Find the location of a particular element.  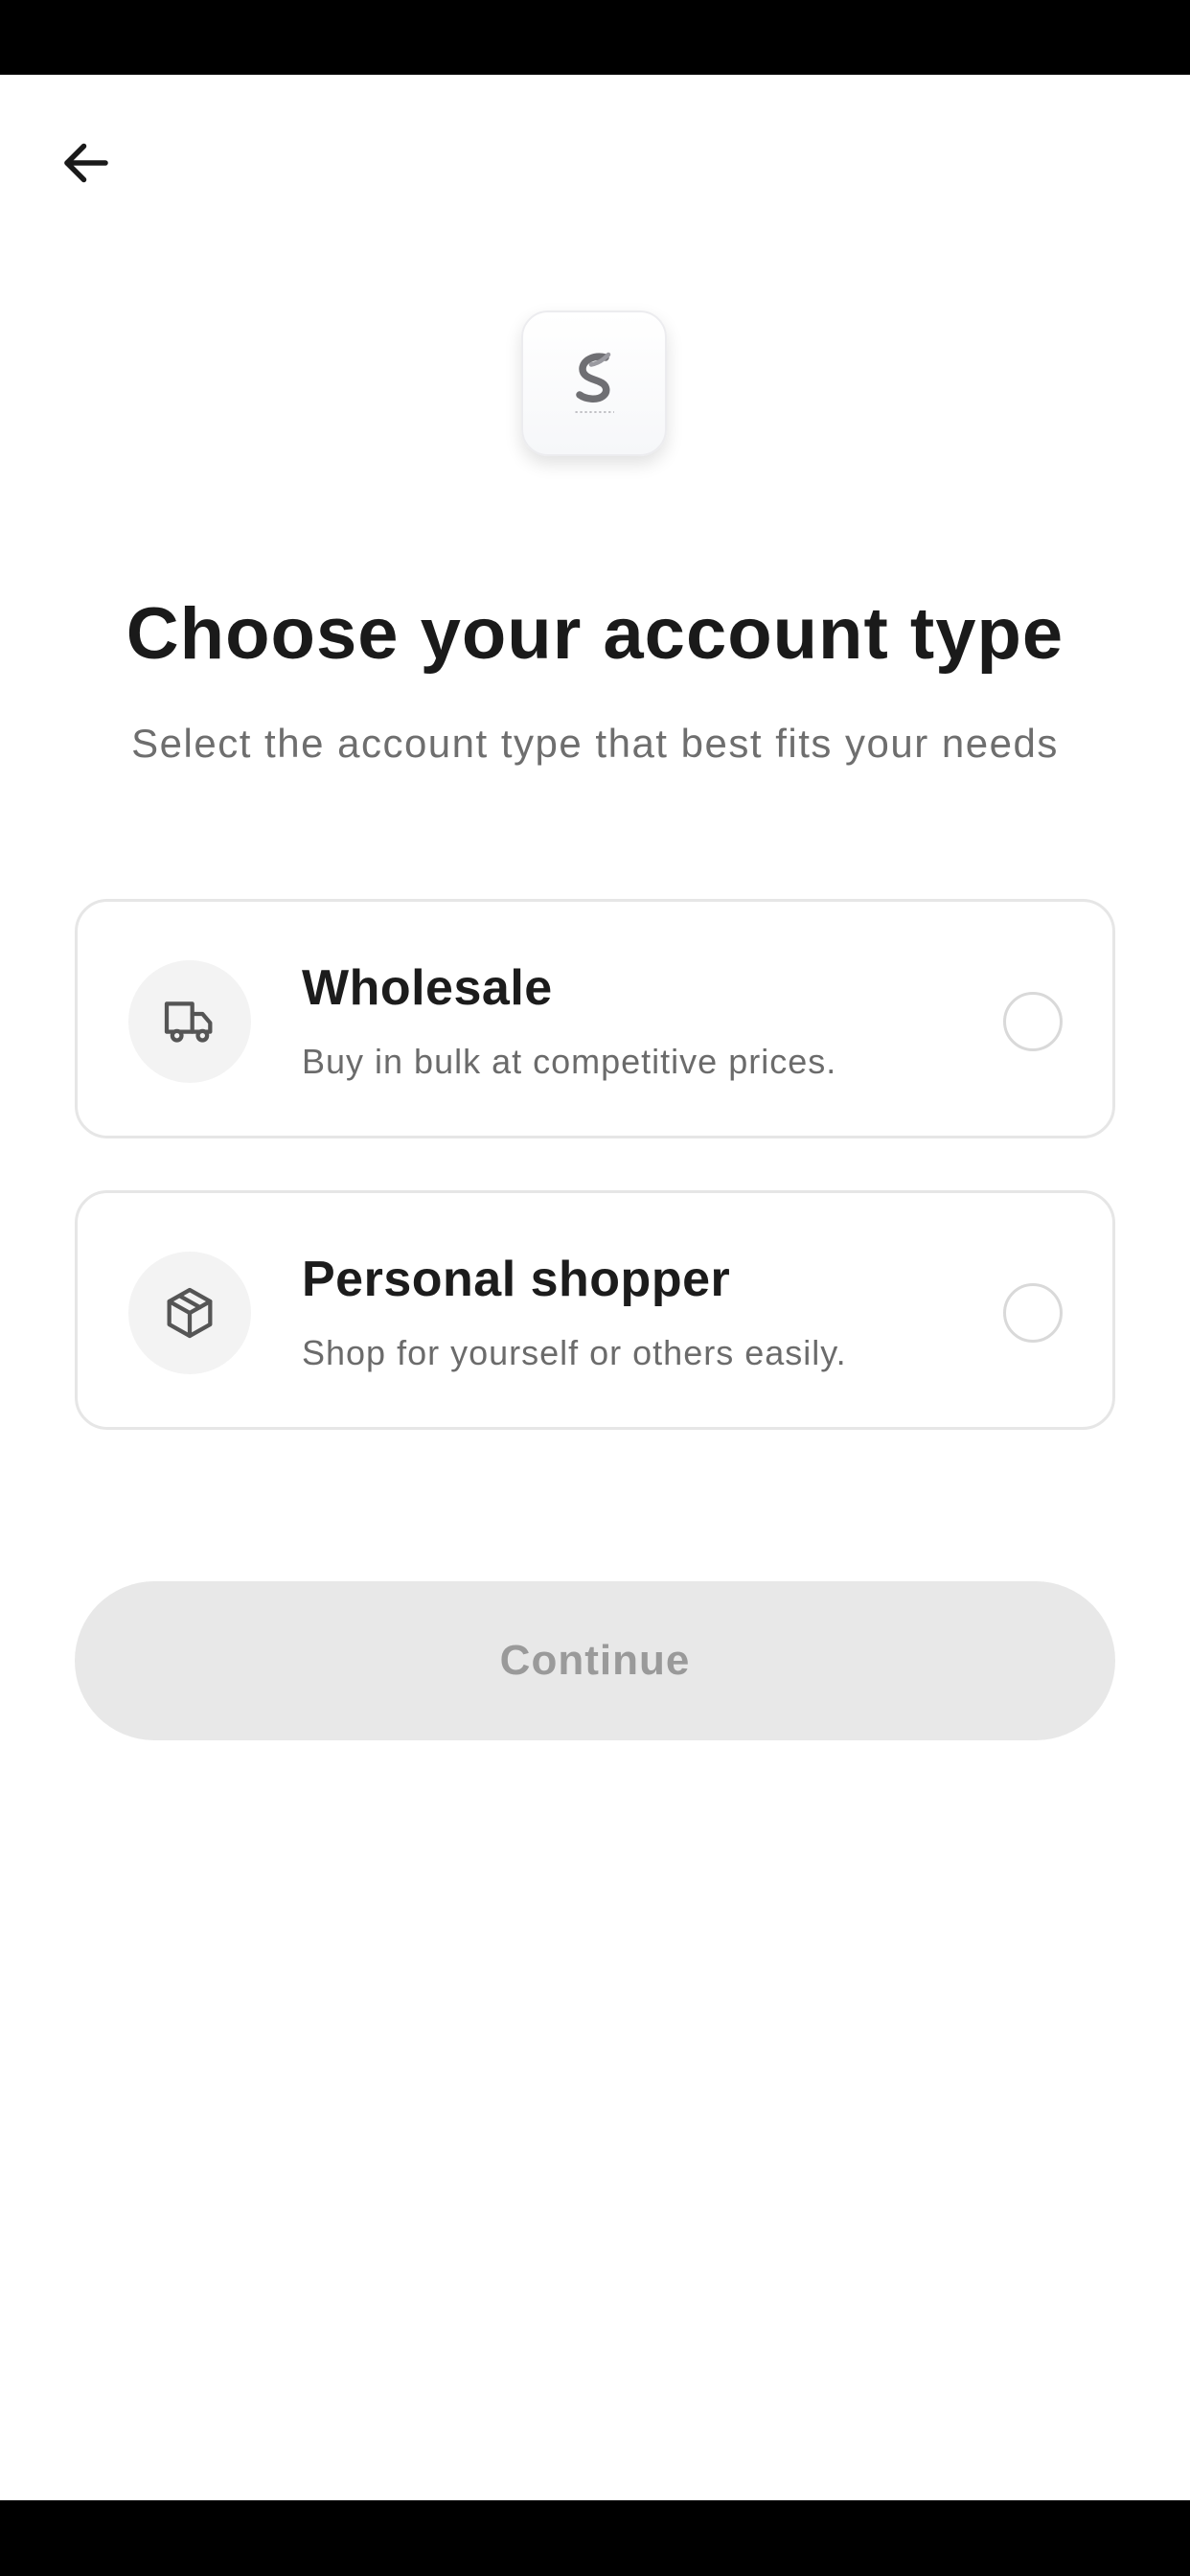

option-title-personal-shopper: Personal shopper is located at coordinates (516, 1279).